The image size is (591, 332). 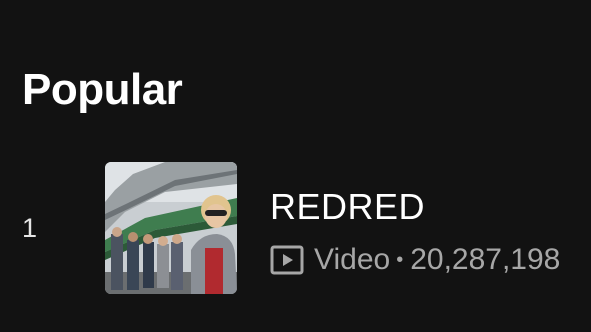 What do you see at coordinates (287, 260) in the screenshot?
I see `video-play-icon` at bounding box center [287, 260].